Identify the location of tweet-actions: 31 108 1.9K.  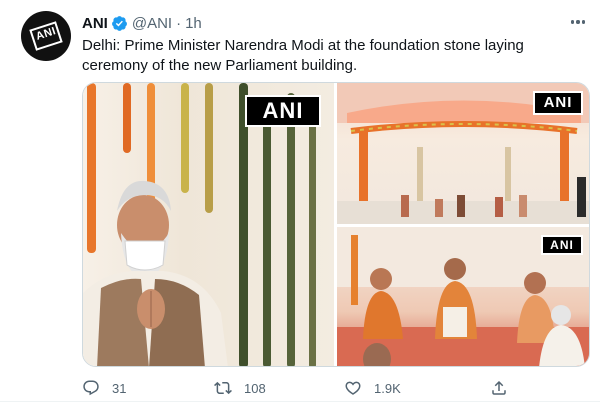
(336, 388).